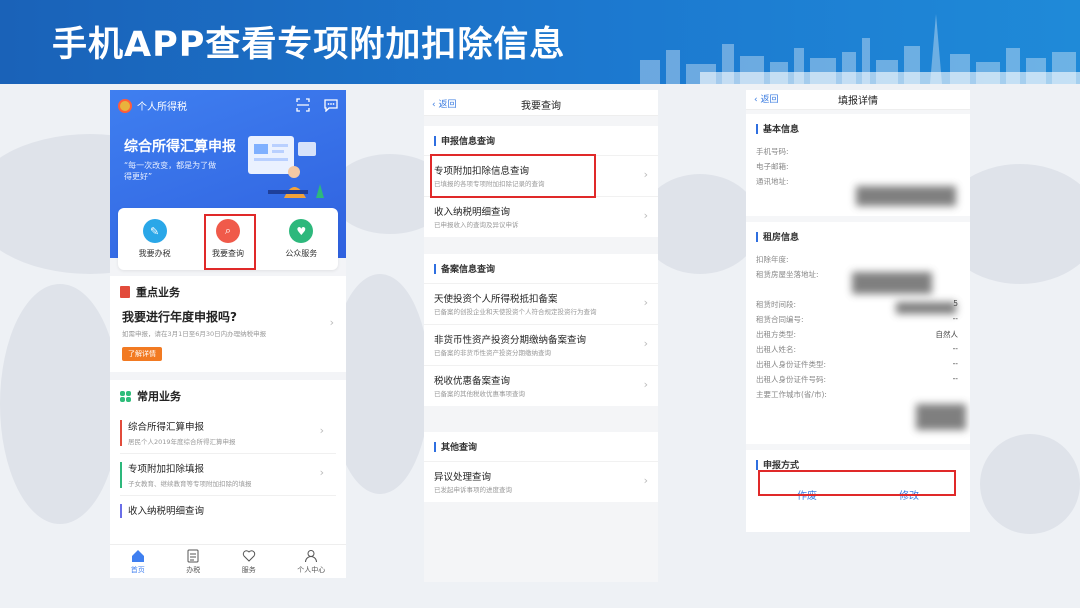 Image resolution: width=1080 pixels, height=608 pixels. I want to click on document-icon, so click(193, 555).